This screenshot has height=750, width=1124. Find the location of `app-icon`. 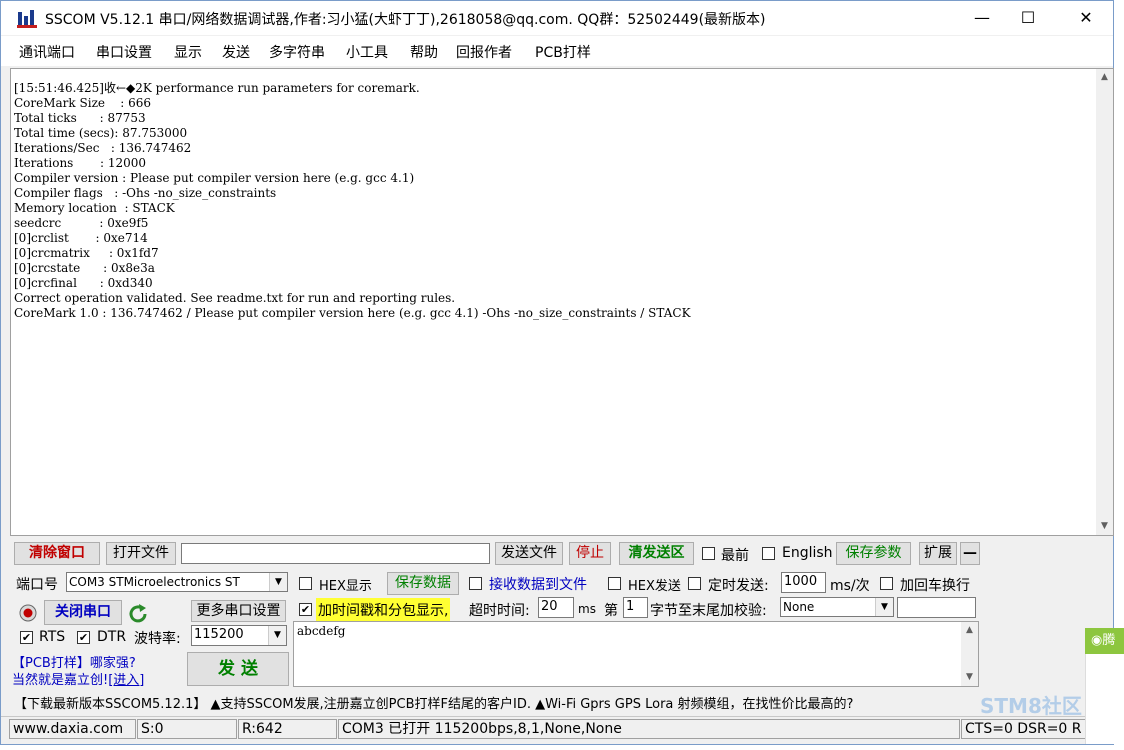

app-icon is located at coordinates (27, 19).